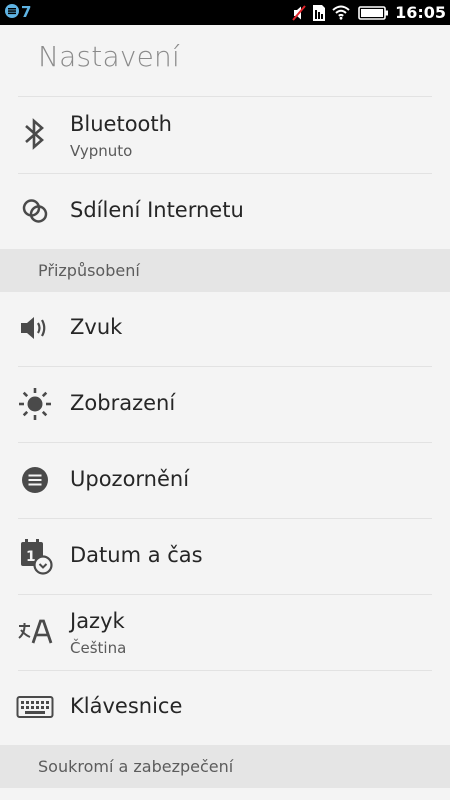 Image resolution: width=450 pixels, height=800 pixels. Describe the element at coordinates (225, 329) in the screenshot. I see `settings-item-sound: Zvuk` at that location.